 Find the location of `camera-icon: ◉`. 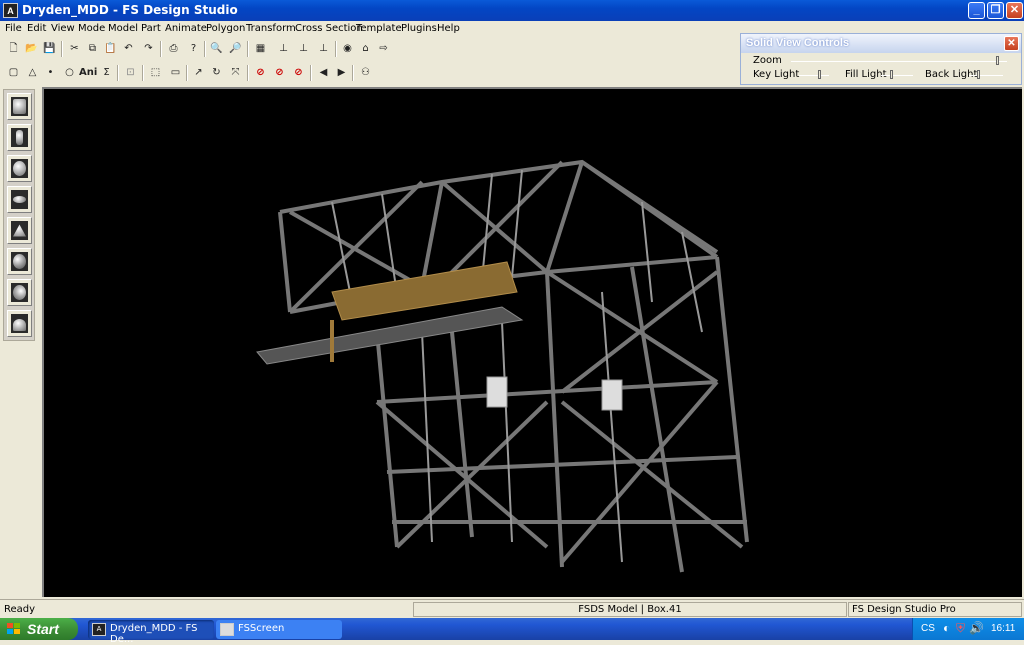

camera-icon: ◉ is located at coordinates (347, 49).